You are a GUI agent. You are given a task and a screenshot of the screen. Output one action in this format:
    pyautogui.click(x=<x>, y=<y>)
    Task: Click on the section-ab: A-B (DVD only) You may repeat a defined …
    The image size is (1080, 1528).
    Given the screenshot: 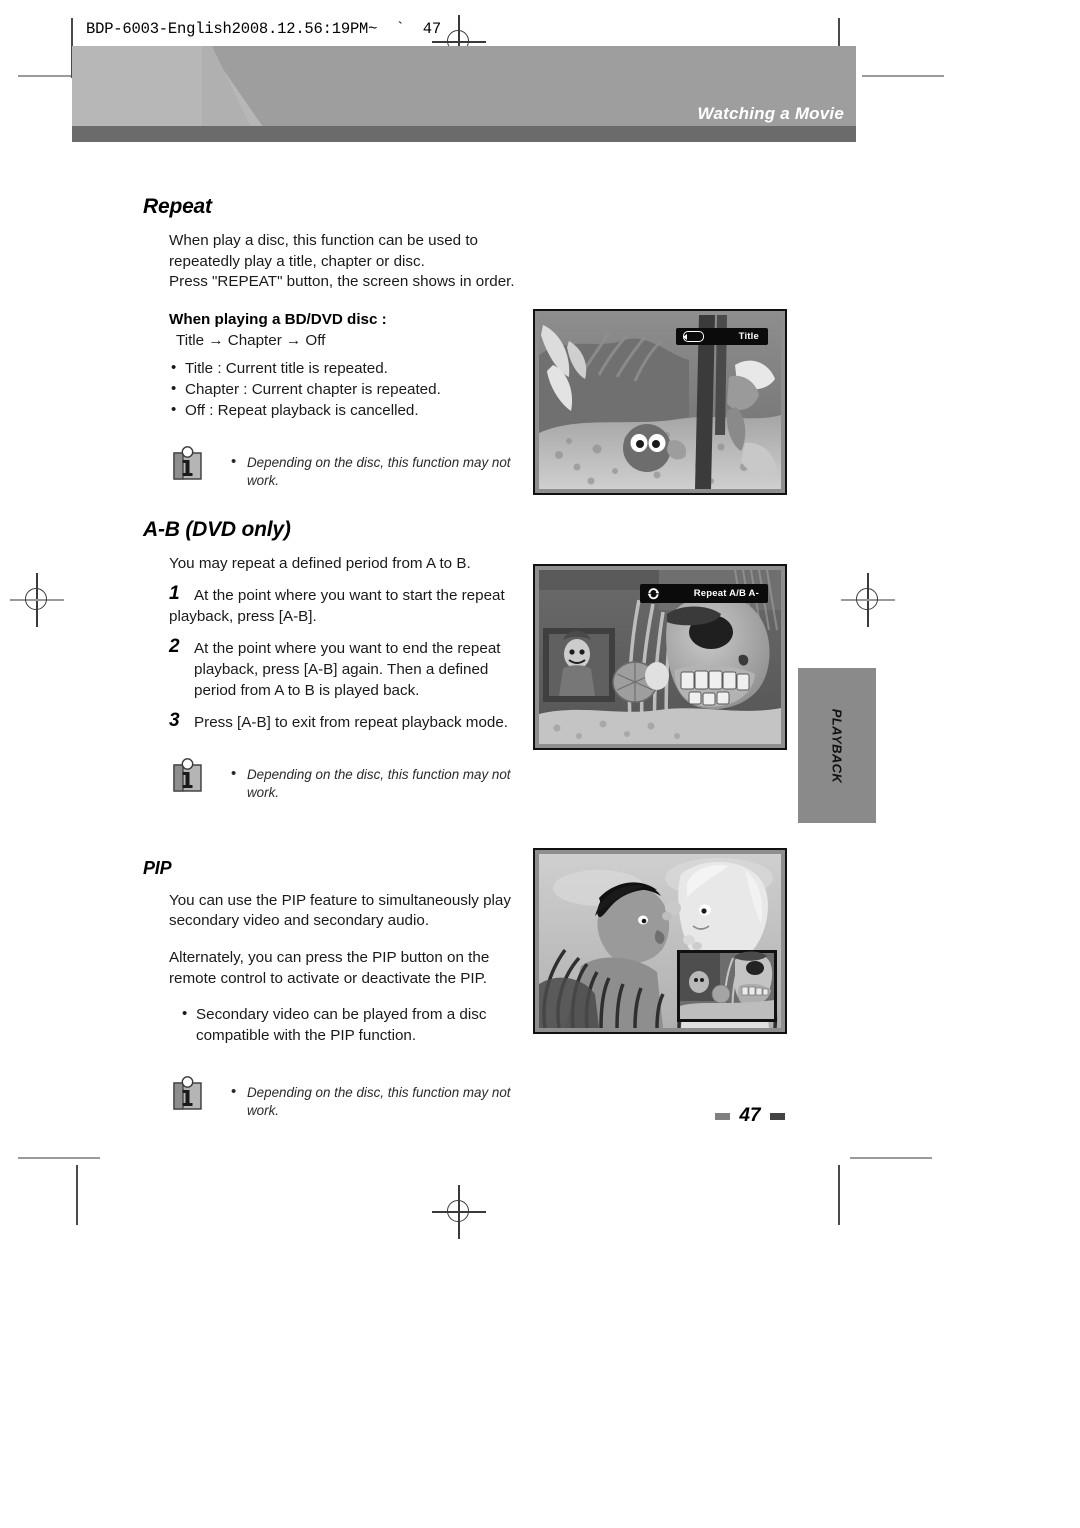 What is the action you would take?
    pyautogui.click(x=329, y=660)
    